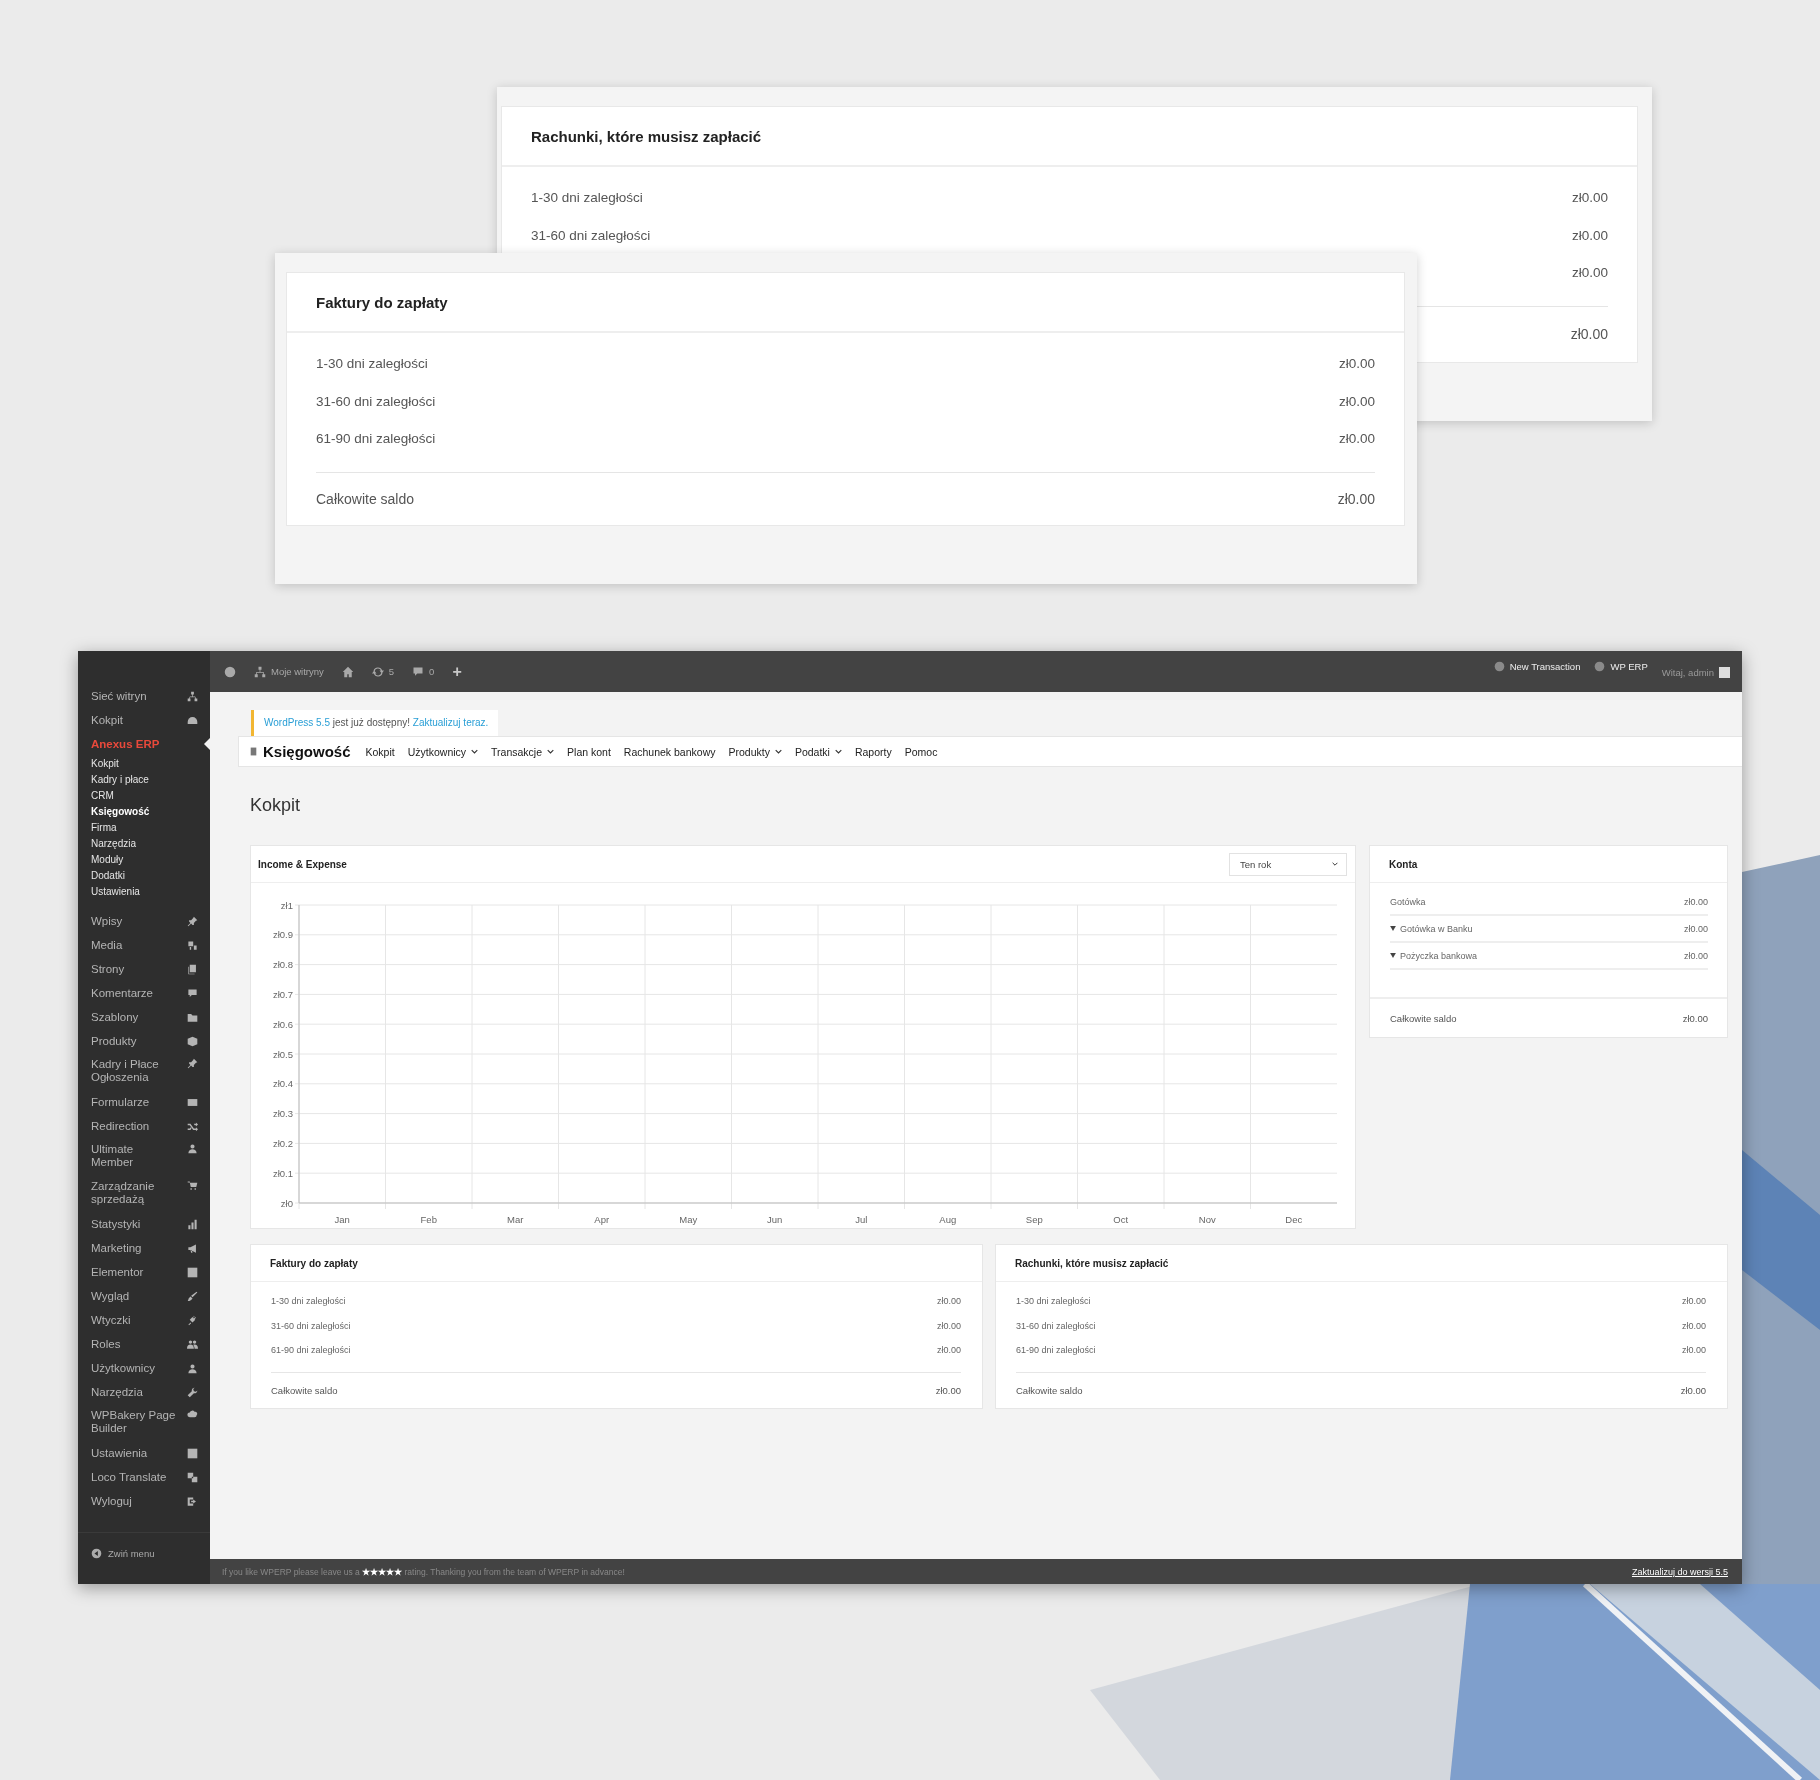 This screenshot has height=1780, width=1820. I want to click on admin-bar-item: 5, so click(383, 671).